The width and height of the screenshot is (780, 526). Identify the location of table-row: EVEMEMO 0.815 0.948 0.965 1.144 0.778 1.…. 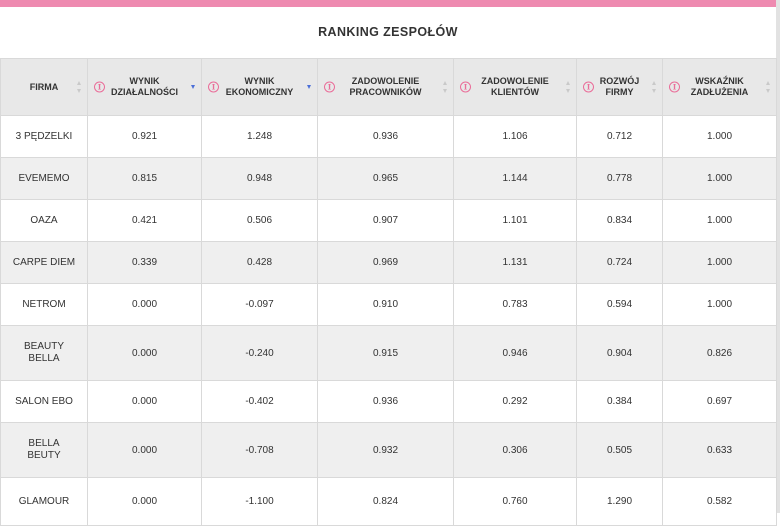
(388, 178).